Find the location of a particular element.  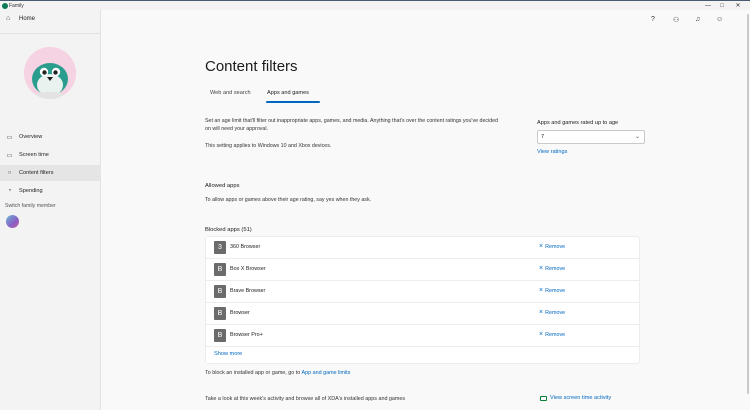

home-nav-item: ⌂ Home is located at coordinates (20, 18).